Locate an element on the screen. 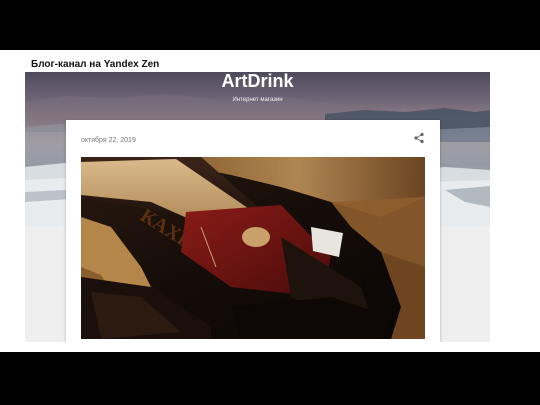 Image resolution: width=540 pixels, height=405 pixels. blog-description: Интернет магазин is located at coordinates (257, 100).